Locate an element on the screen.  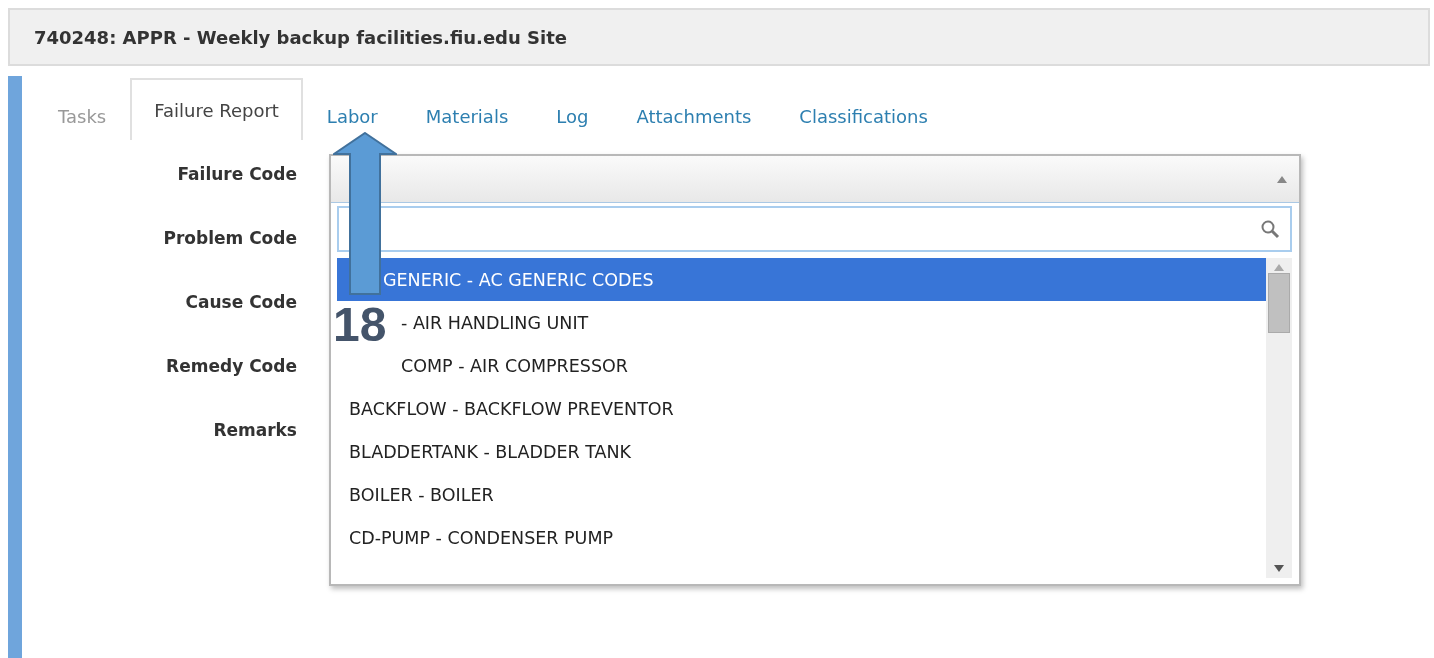
field-label: Remedy Code is located at coordinates (231, 367).